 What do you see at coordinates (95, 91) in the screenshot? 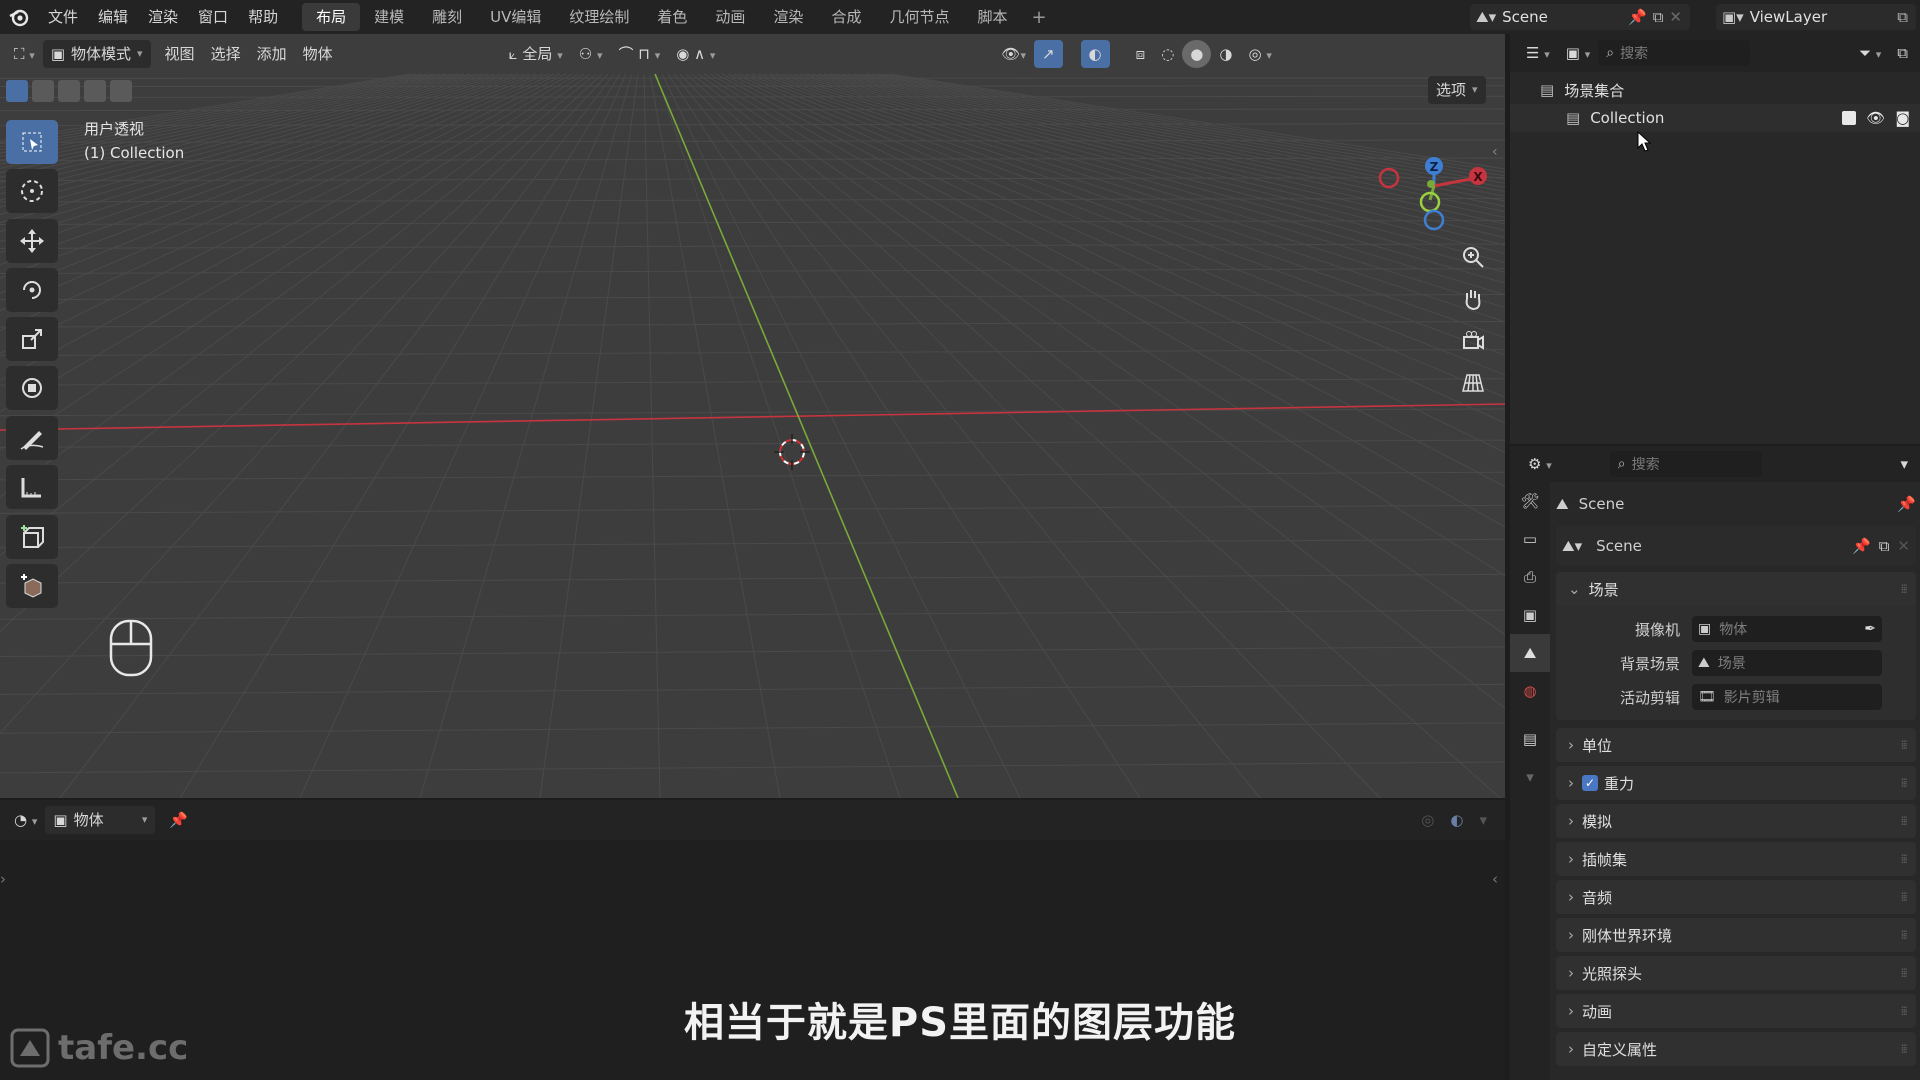
I see `select-invert-icon` at bounding box center [95, 91].